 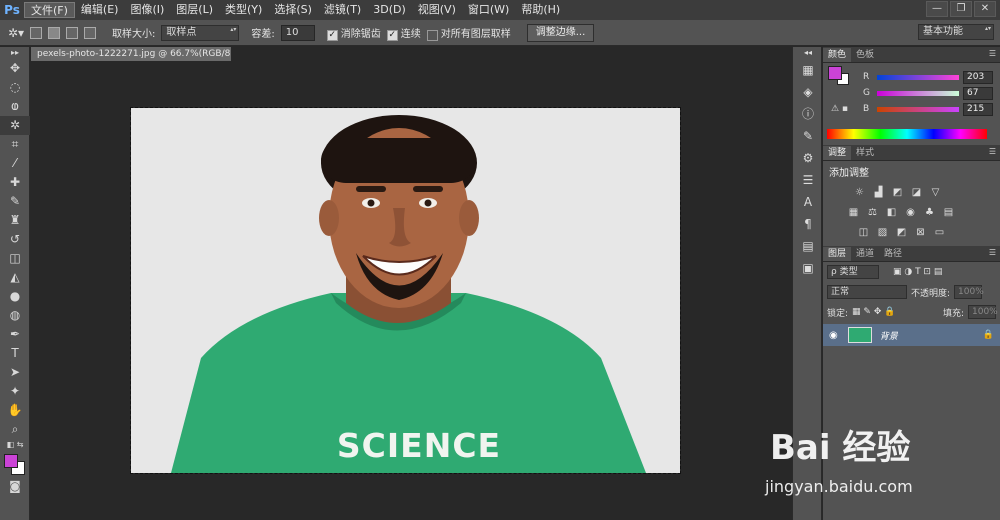 What do you see at coordinates (15, 53) in the screenshot?
I see `toolbar-collapse-icon: ▸▸` at bounding box center [15, 53].